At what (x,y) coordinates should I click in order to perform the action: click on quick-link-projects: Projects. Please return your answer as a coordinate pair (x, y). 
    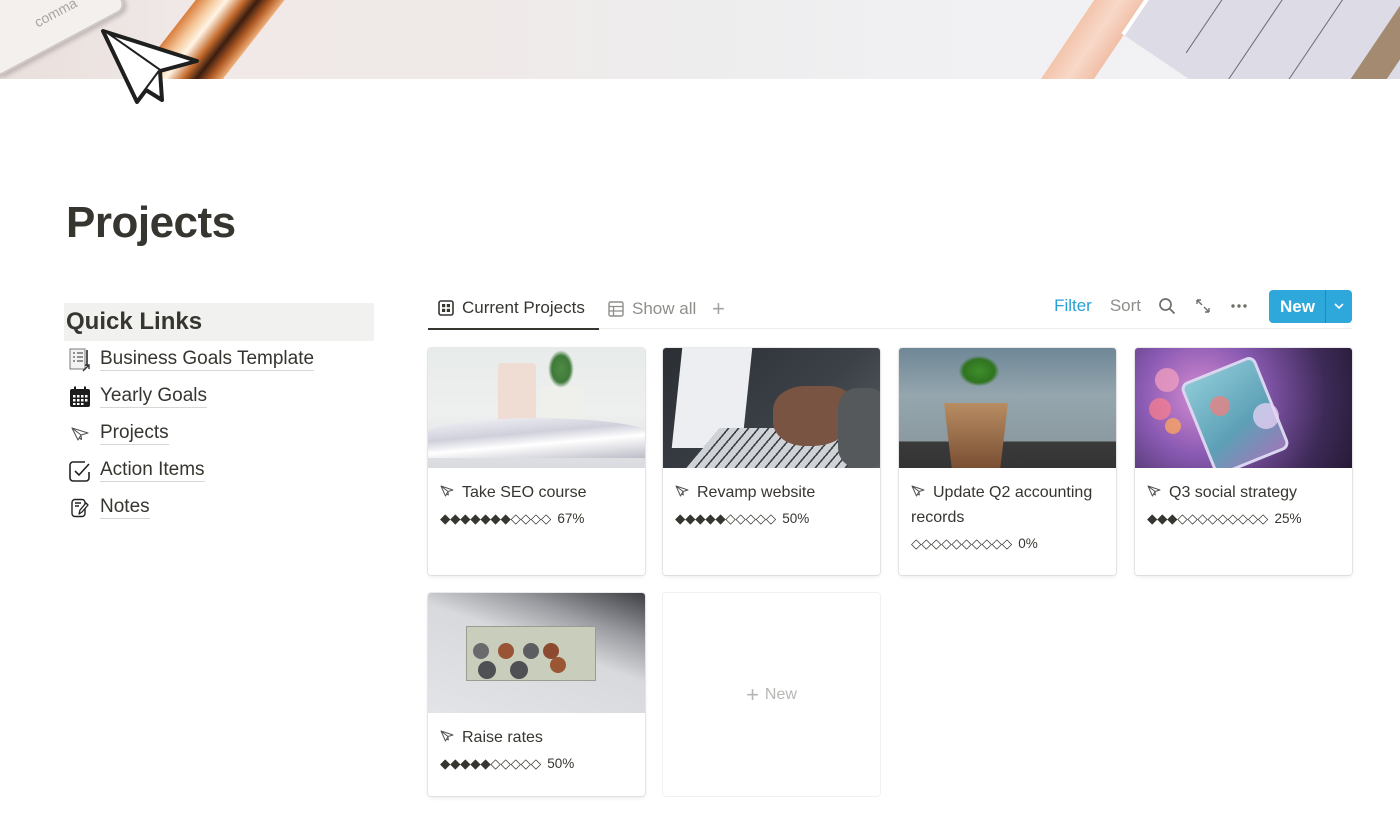
    Looking at the image, I should click on (219, 433).